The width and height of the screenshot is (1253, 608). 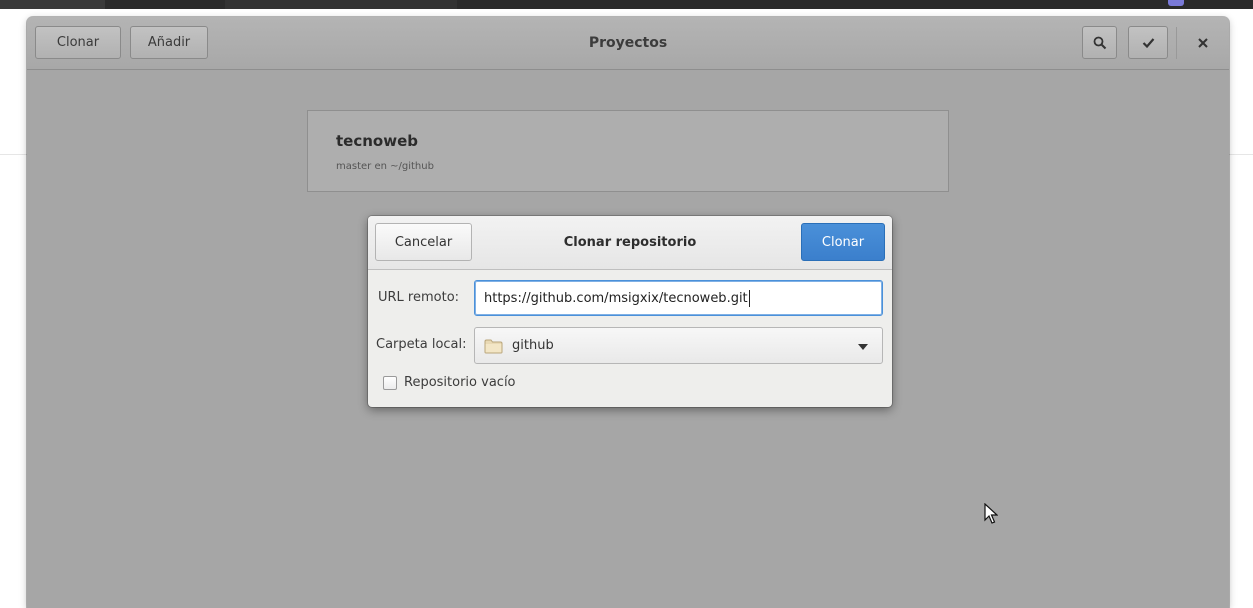 I want to click on select-button, so click(x=1148, y=42).